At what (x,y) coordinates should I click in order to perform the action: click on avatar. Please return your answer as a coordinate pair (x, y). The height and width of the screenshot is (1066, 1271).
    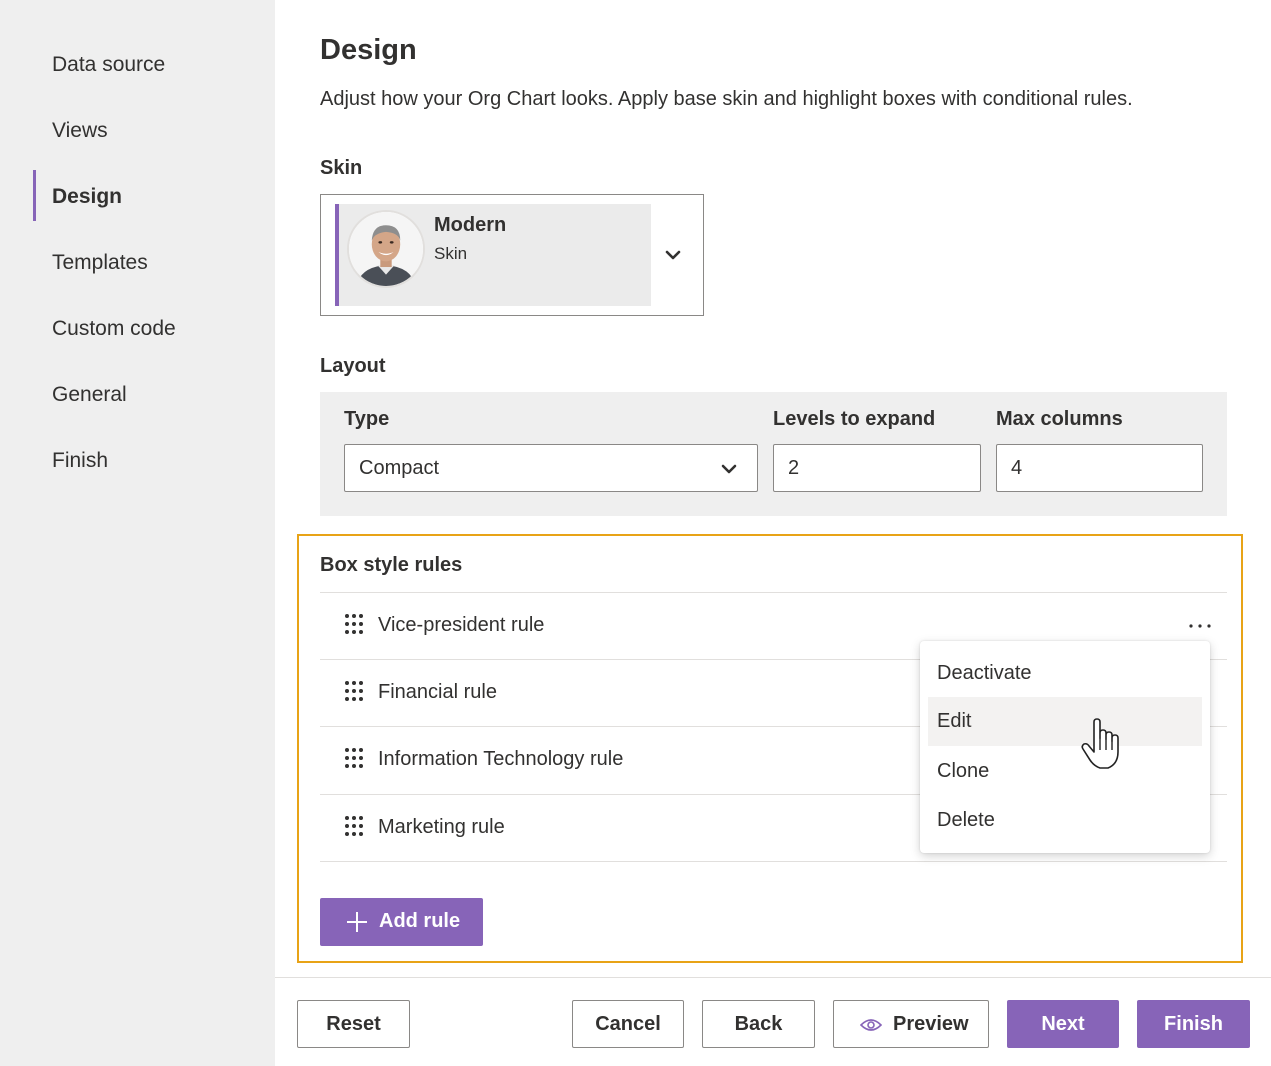
    Looking at the image, I should click on (386, 249).